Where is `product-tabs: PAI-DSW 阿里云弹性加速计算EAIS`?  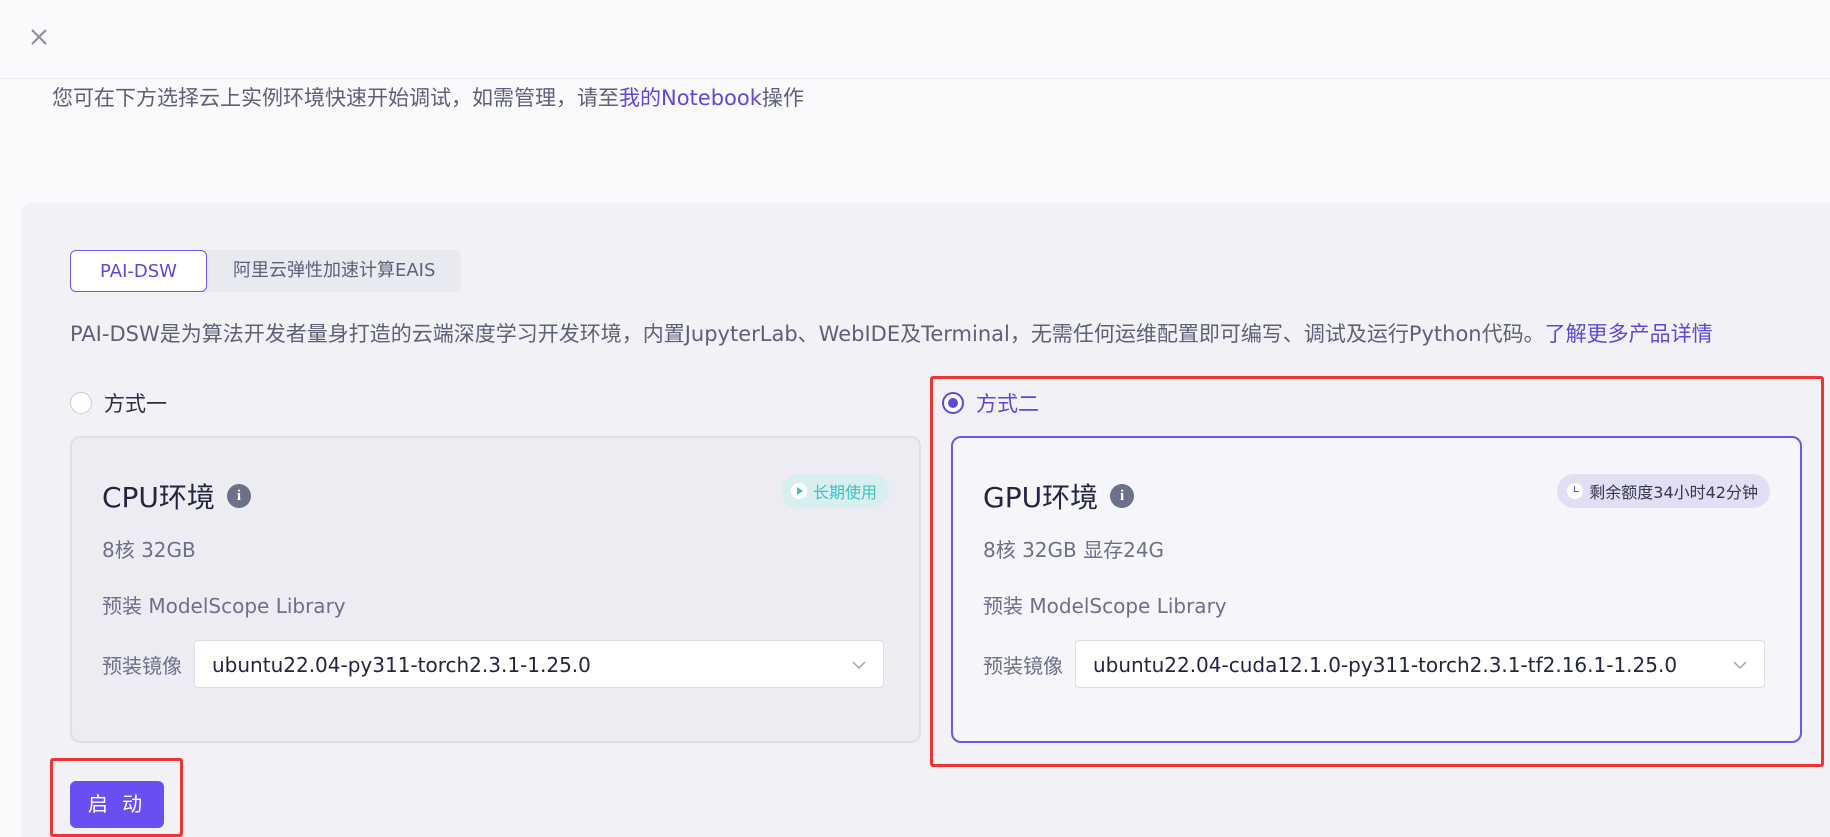
product-tabs: PAI-DSW 阿里云弹性加速计算EAIS is located at coordinates (266, 271).